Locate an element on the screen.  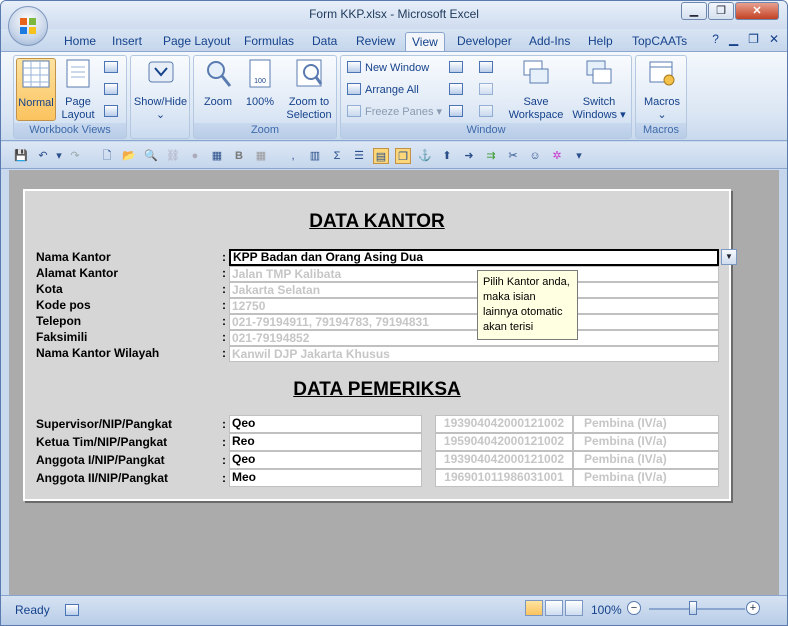
normal-view-status-button is located at coordinates (534, 608).